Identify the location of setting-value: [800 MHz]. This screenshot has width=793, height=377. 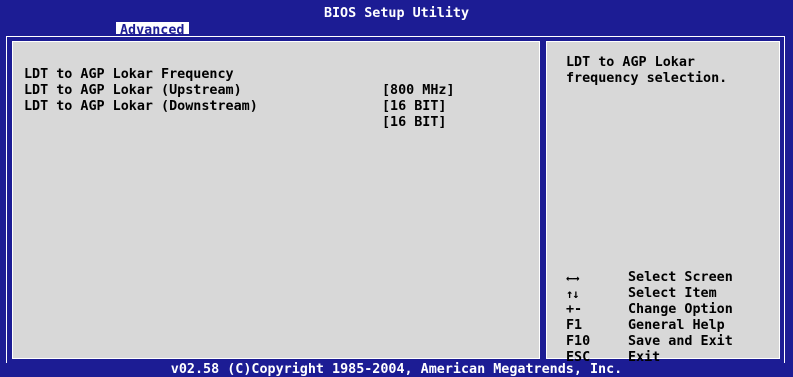
(418, 91).